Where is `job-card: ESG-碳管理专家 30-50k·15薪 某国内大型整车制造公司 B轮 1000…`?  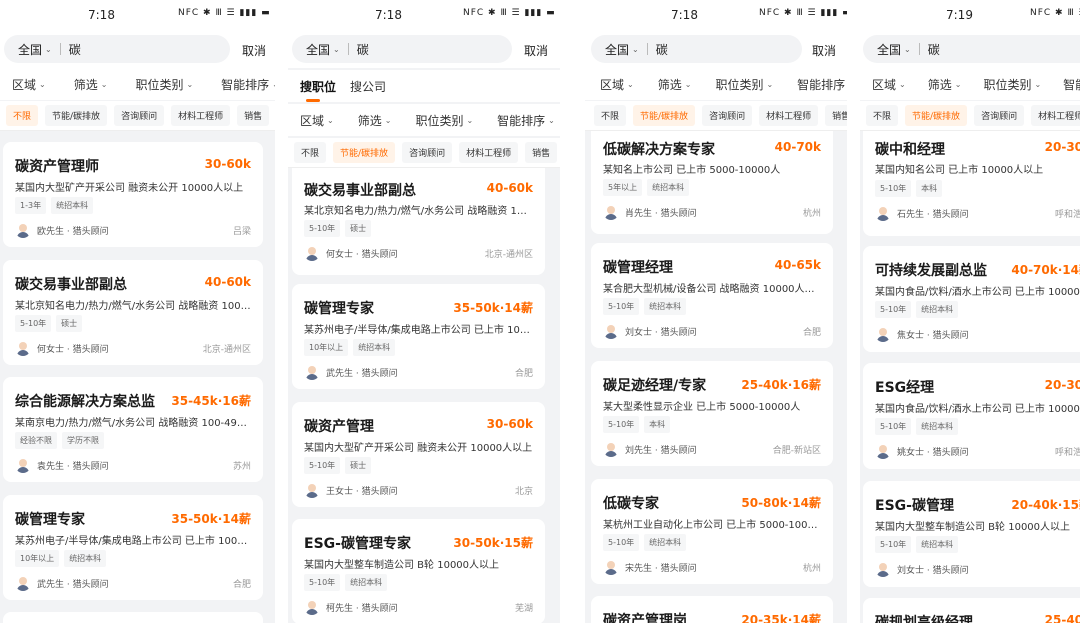
job-card: ESG-碳管理专家 30-50k·15薪 某国内大型整车制造公司 B轮 1000… is located at coordinates (418, 571).